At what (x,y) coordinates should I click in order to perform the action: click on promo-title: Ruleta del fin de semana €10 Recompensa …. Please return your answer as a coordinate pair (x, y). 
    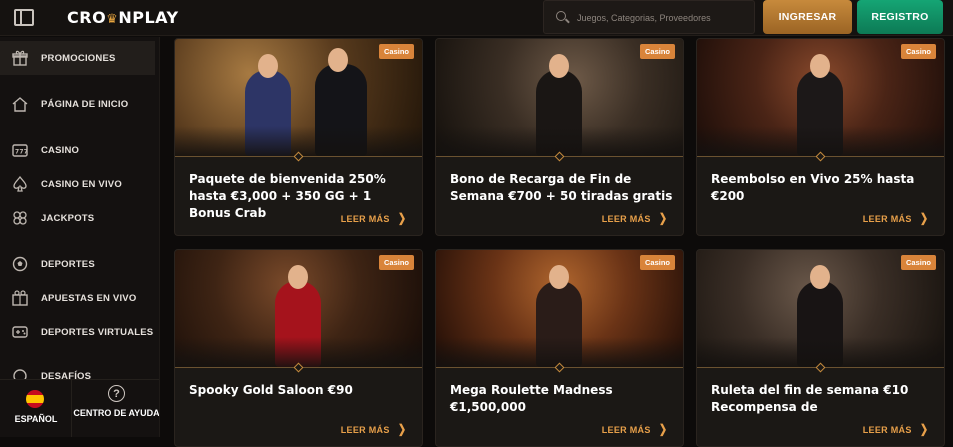
    Looking at the image, I should click on (810, 398).